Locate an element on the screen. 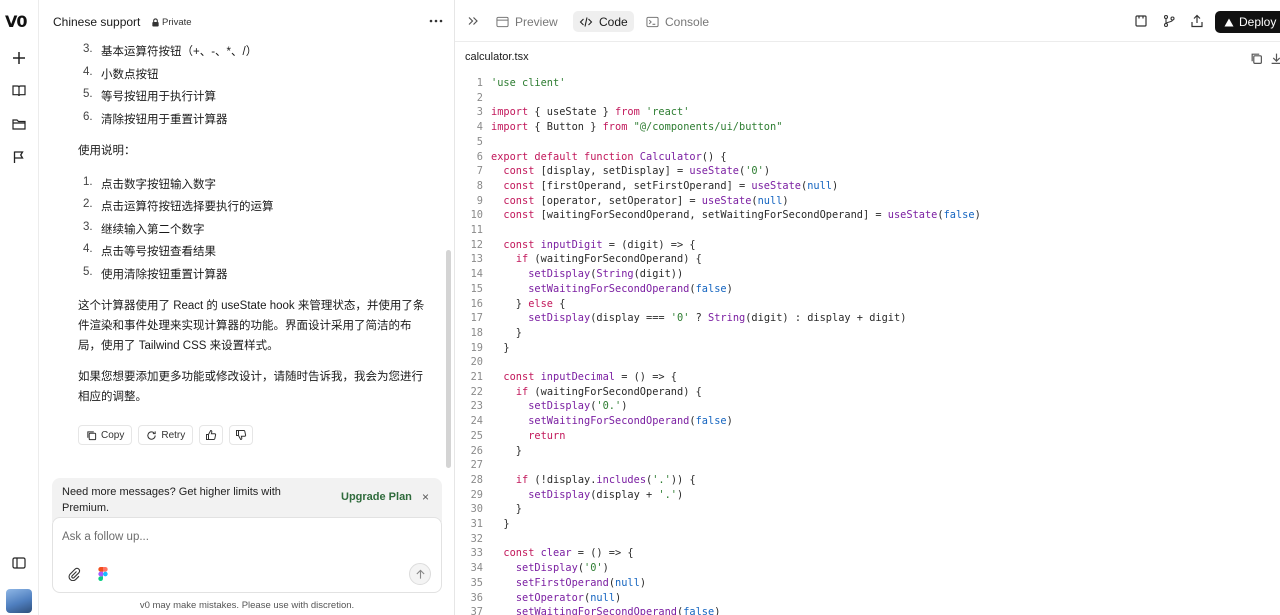  chat-scrollbar is located at coordinates (448, 359).